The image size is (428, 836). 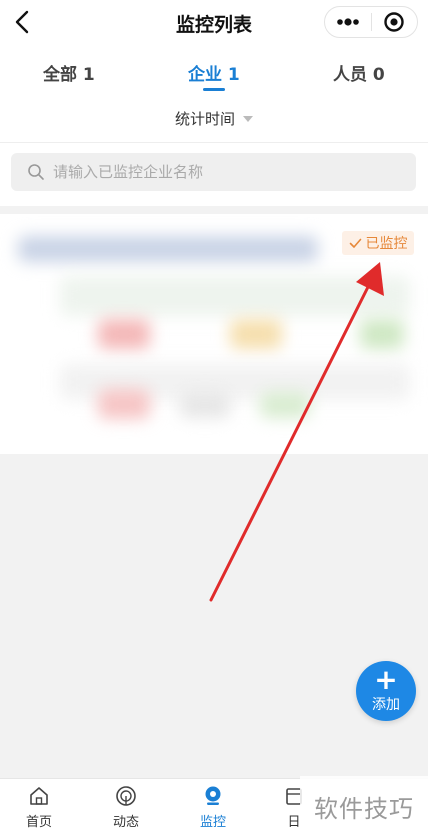 What do you see at coordinates (213, 795) in the screenshot?
I see `camera-icon` at bounding box center [213, 795].